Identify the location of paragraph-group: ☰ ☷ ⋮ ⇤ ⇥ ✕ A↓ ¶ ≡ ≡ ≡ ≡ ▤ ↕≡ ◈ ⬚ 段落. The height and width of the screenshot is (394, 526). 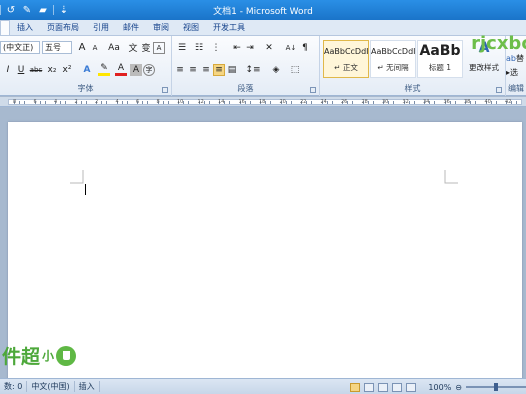
(246, 66).